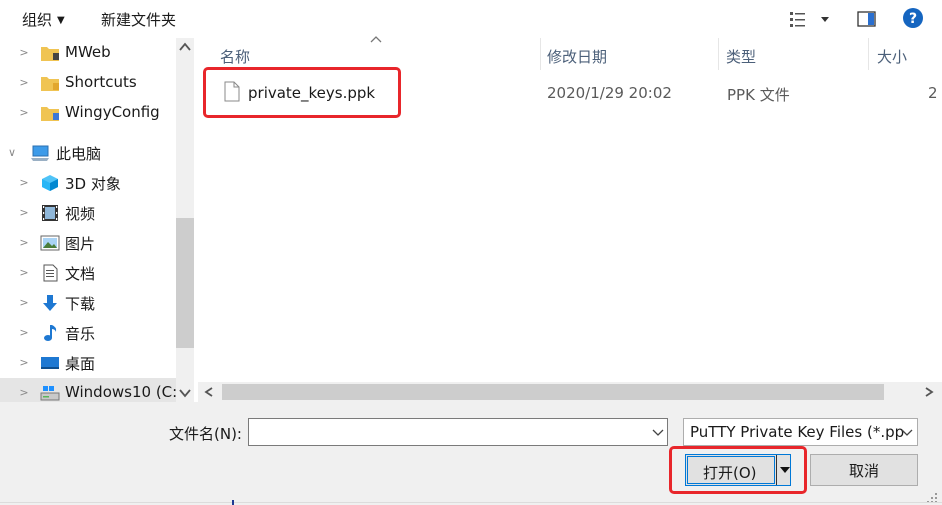 The height and width of the screenshot is (505, 942). Describe the element at coordinates (791, 54) in the screenshot. I see `column-header-type: 类型` at that location.